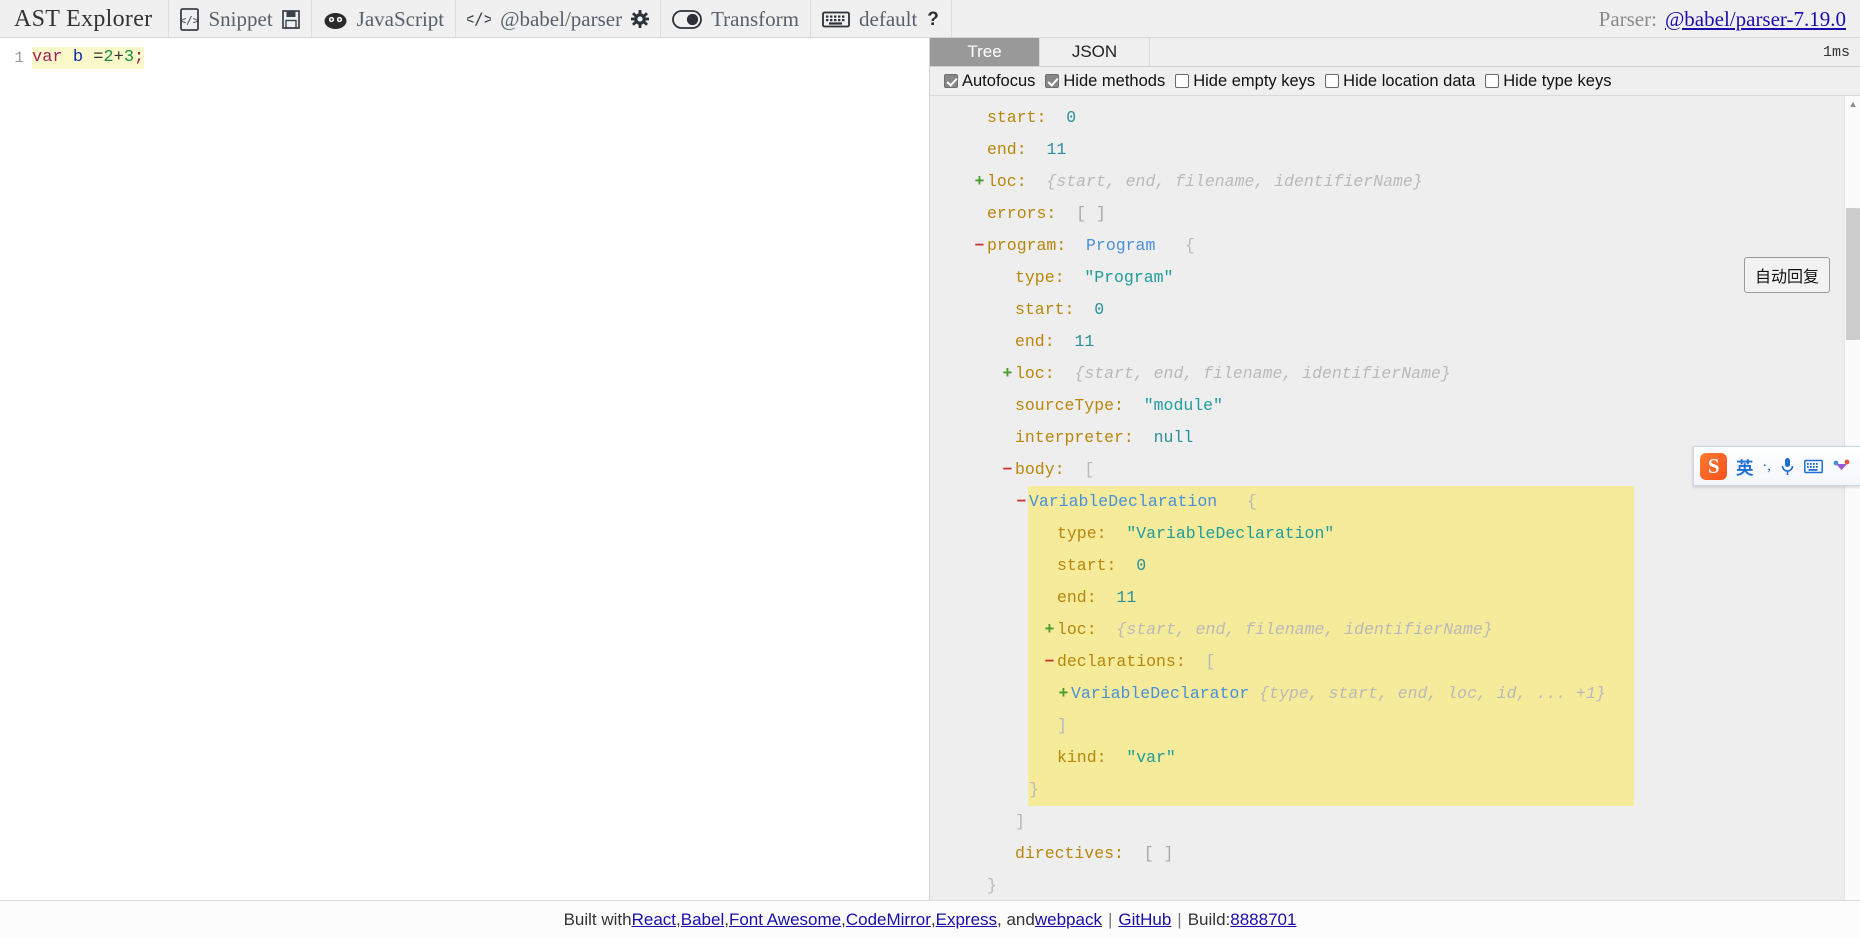  What do you see at coordinates (989, 81) in the screenshot?
I see `option-autofocus: Autofocus` at bounding box center [989, 81].